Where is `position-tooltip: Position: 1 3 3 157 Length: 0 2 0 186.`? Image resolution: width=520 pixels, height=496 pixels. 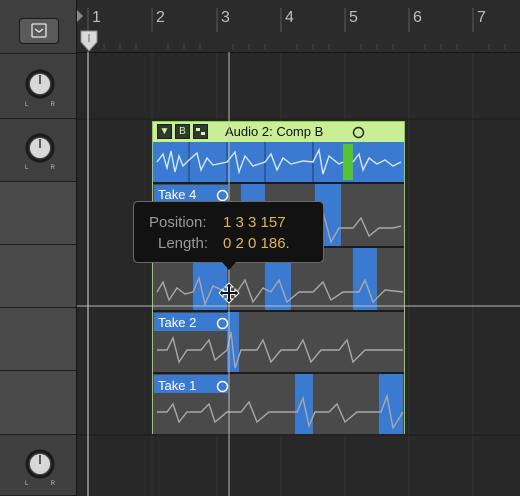
position-tooltip: Position: 1 3 3 157 Length: 0 2 0 186. is located at coordinates (228, 232).